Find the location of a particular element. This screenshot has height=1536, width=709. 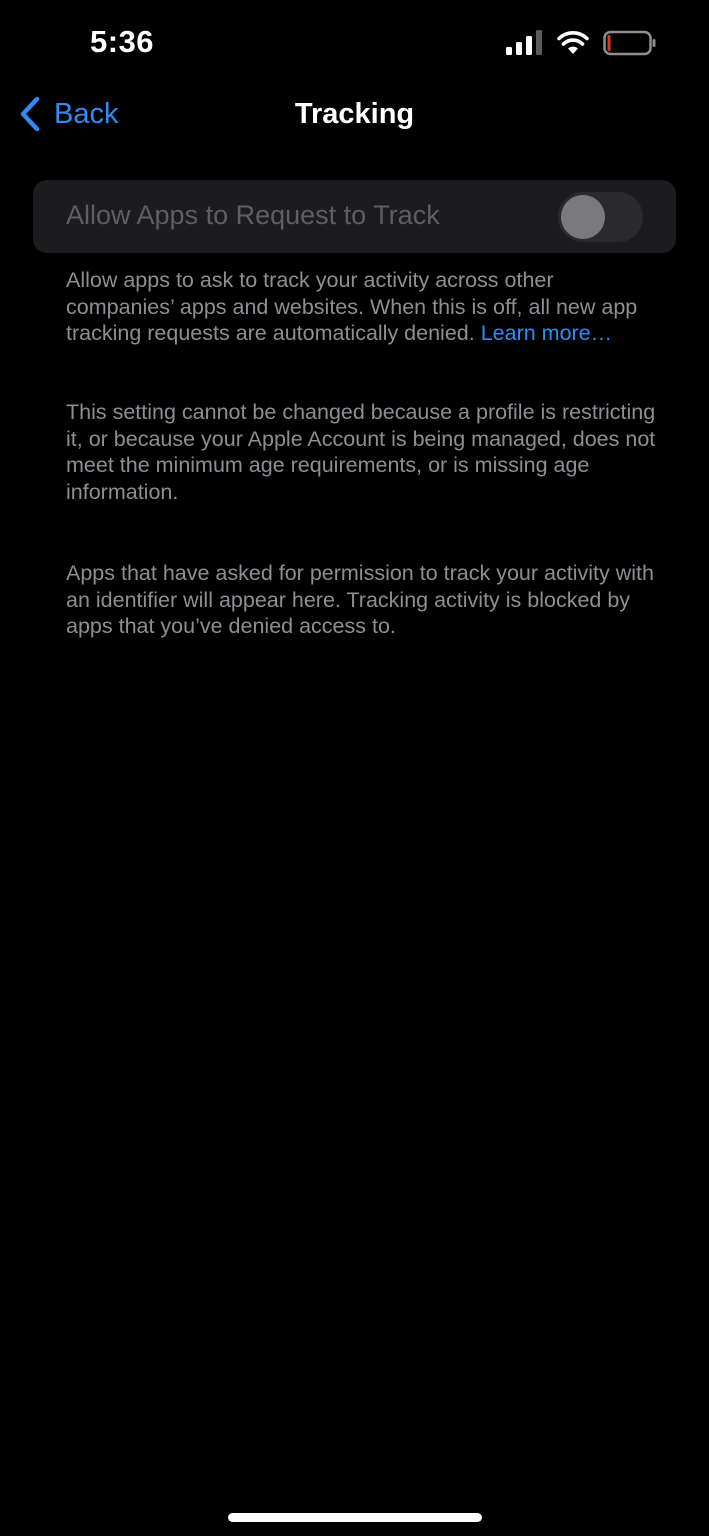

back-label: Back is located at coordinates (86, 113).